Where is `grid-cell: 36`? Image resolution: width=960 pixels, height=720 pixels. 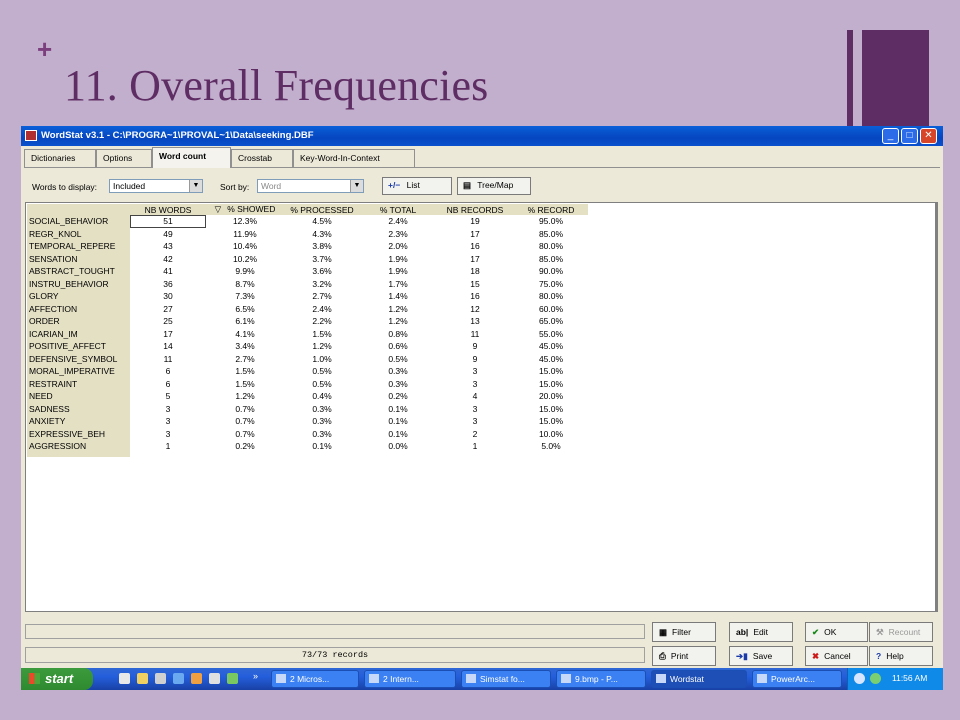
grid-cell: 36 is located at coordinates (168, 284).